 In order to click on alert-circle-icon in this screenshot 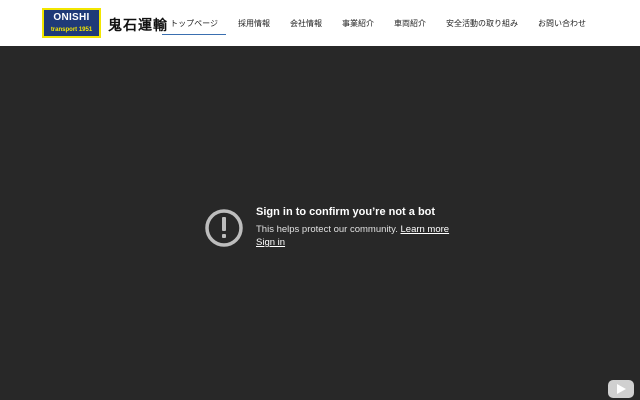, I will do `click(224, 228)`.